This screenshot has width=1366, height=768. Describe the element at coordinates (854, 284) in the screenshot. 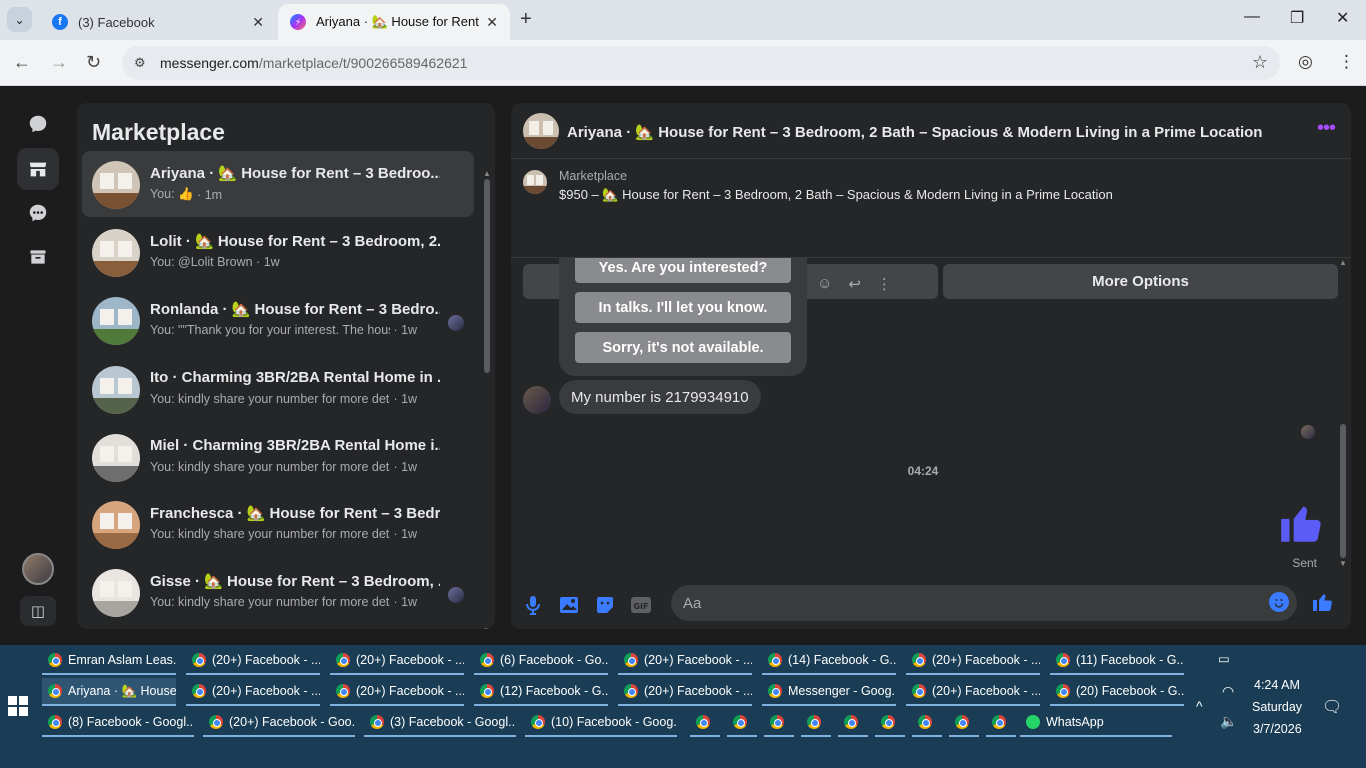

I see `reply-arrow-icon: ↩` at that location.